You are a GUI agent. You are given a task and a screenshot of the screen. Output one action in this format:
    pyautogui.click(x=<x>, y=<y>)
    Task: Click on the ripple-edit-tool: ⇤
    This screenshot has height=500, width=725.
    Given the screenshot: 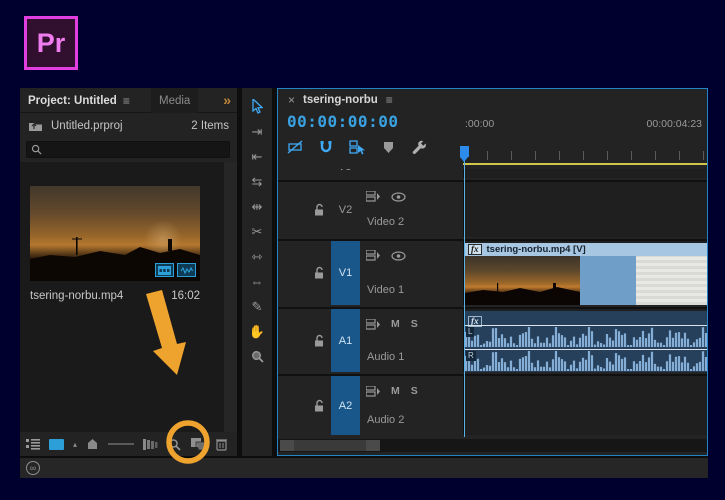 What is the action you would take?
    pyautogui.click(x=257, y=156)
    